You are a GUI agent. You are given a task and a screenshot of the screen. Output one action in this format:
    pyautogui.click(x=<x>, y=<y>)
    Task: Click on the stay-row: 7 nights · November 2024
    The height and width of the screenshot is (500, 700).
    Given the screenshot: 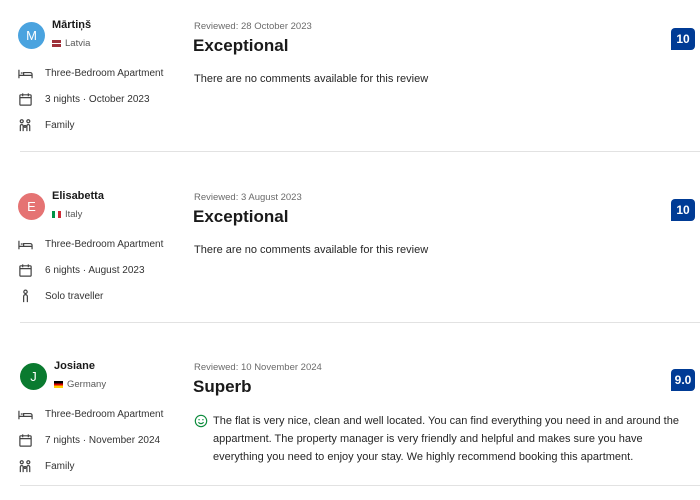 What is the action you would take?
    pyautogui.click(x=89, y=440)
    